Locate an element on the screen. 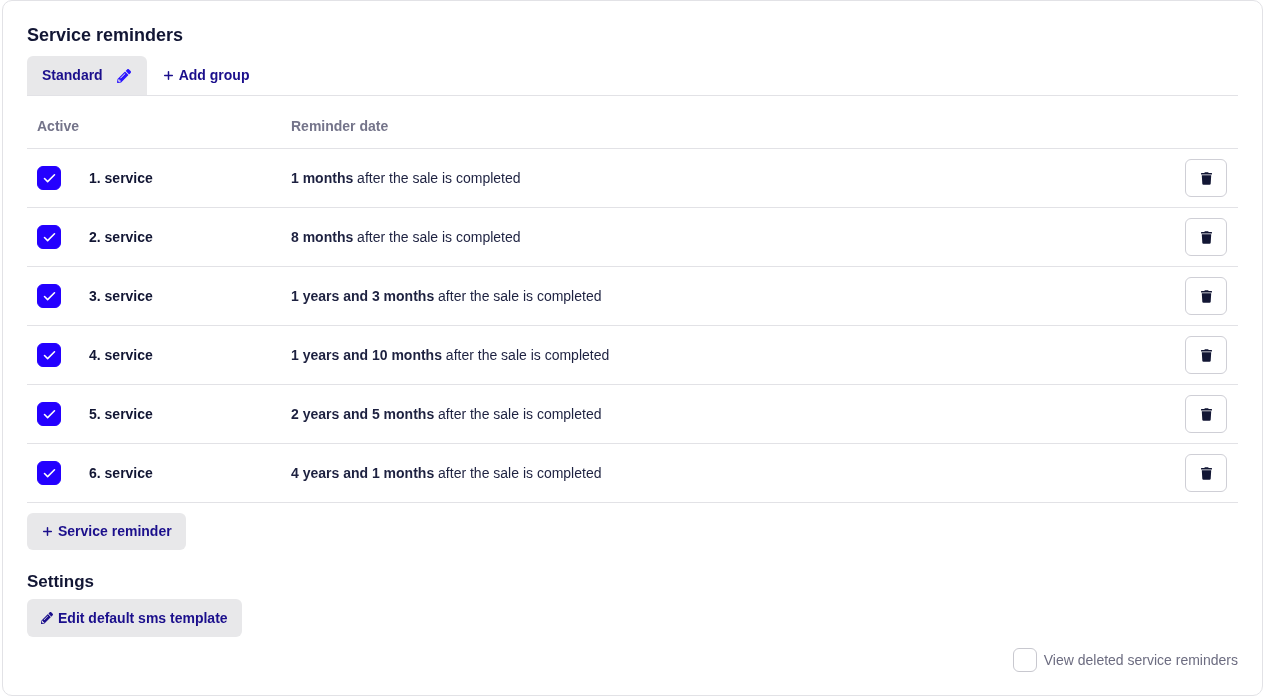 This screenshot has width=1265, height=698. settings-title: Settings is located at coordinates (61, 582).